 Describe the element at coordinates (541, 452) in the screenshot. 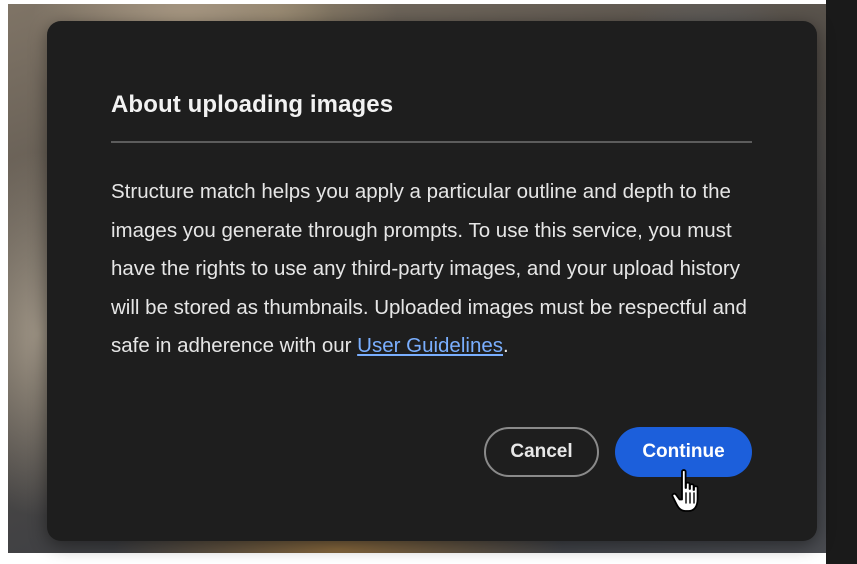

I see `cancel-button: Cancel` at that location.